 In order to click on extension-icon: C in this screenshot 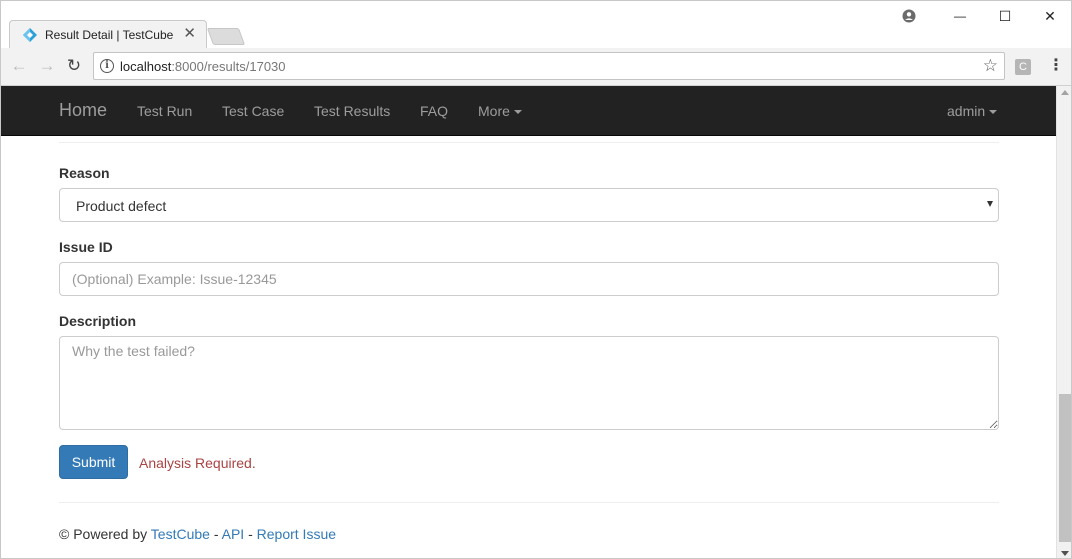, I will do `click(1023, 67)`.